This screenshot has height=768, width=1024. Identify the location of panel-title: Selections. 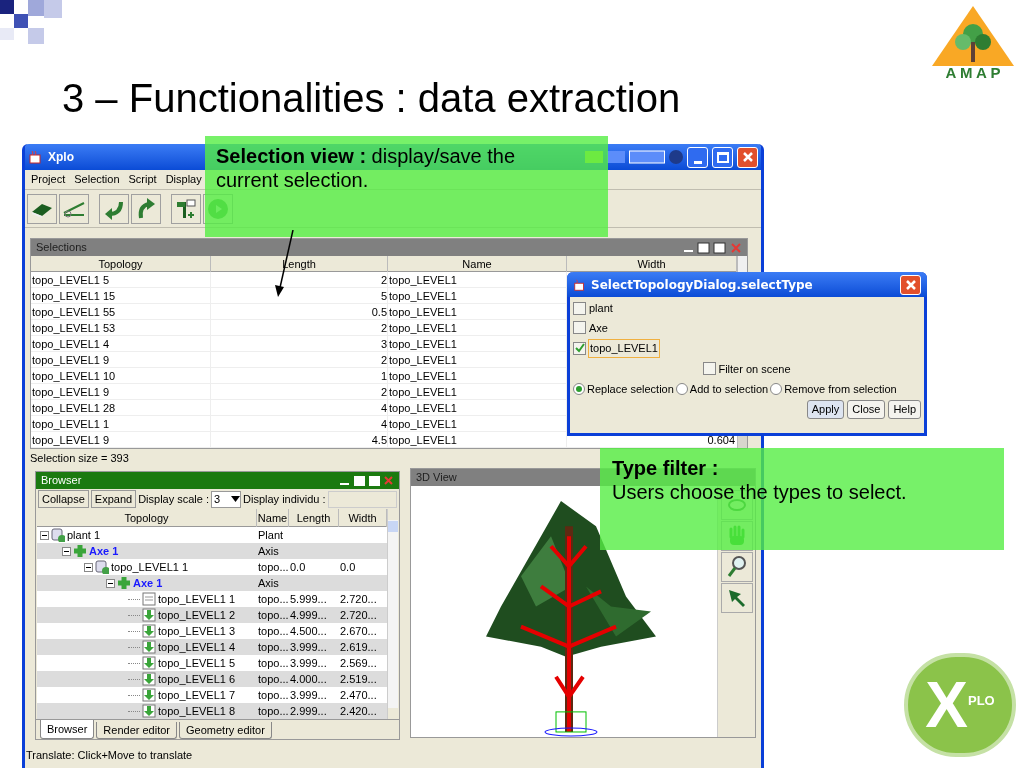
(62, 248).